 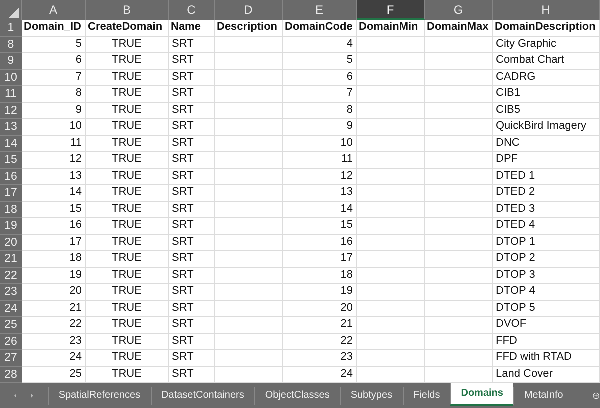 I want to click on table-cell-text: Land Cover, so click(x=524, y=374).